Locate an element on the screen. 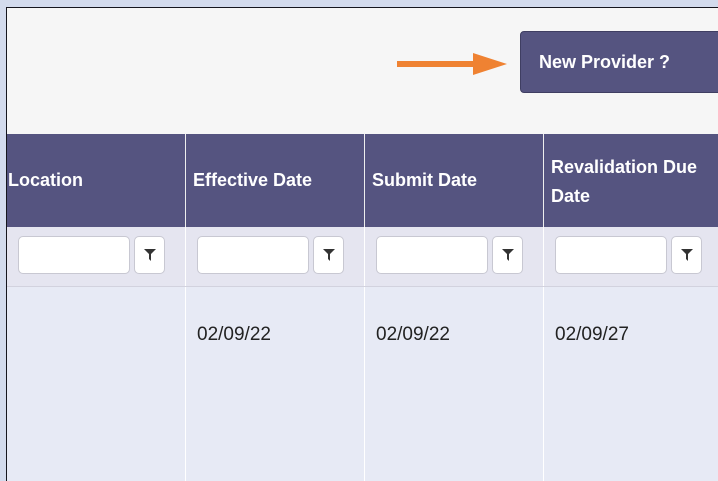  cell-submit-date: 02/09/22 is located at coordinates (454, 384).